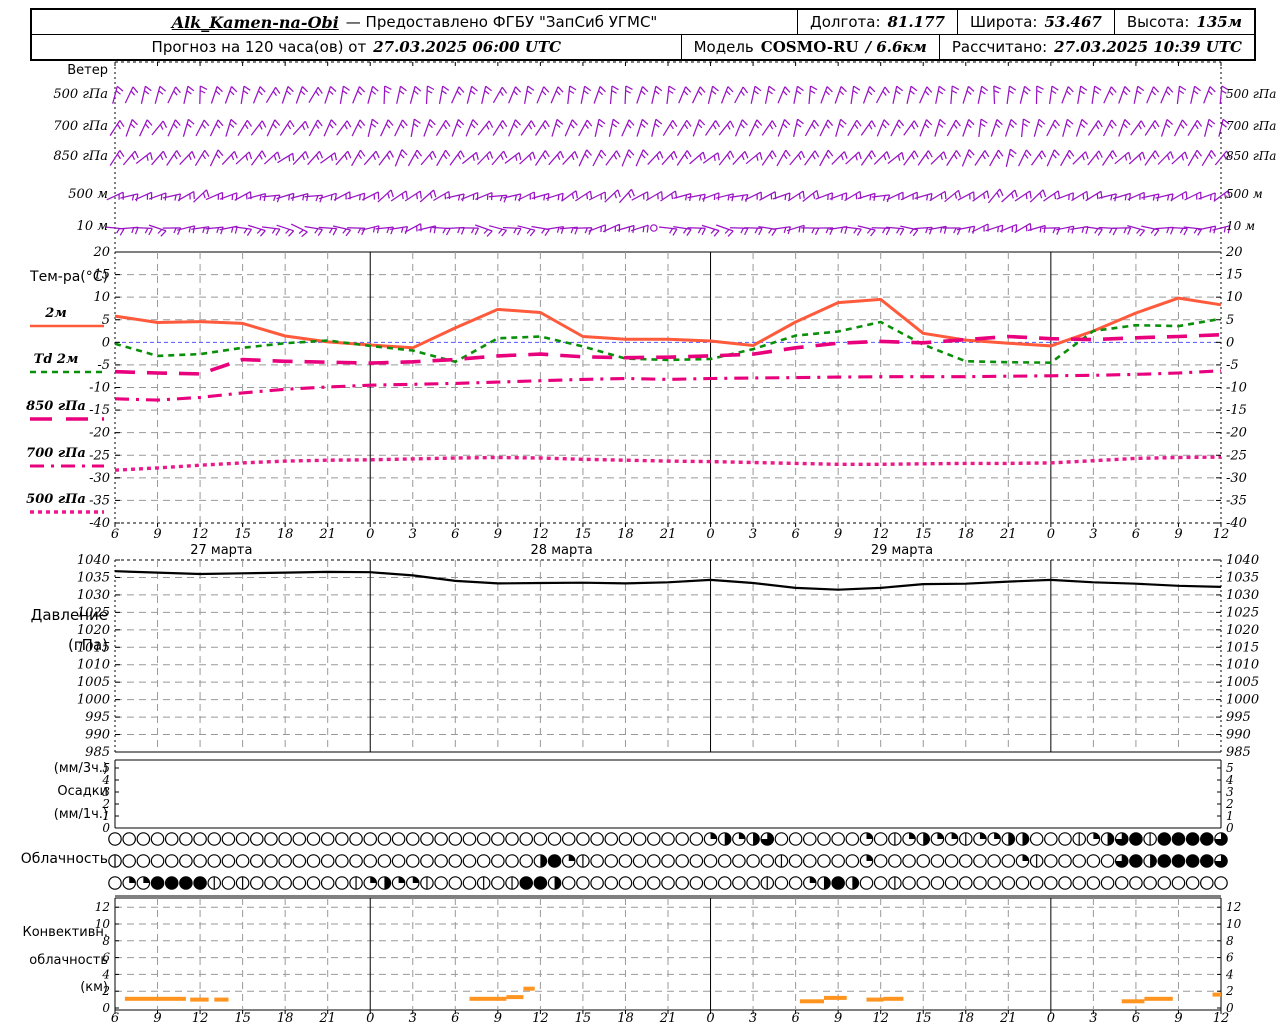 The image size is (1280, 1024). Describe the element at coordinates (99, 523) in the screenshot. I see `temp-ytick-left: -40` at that location.